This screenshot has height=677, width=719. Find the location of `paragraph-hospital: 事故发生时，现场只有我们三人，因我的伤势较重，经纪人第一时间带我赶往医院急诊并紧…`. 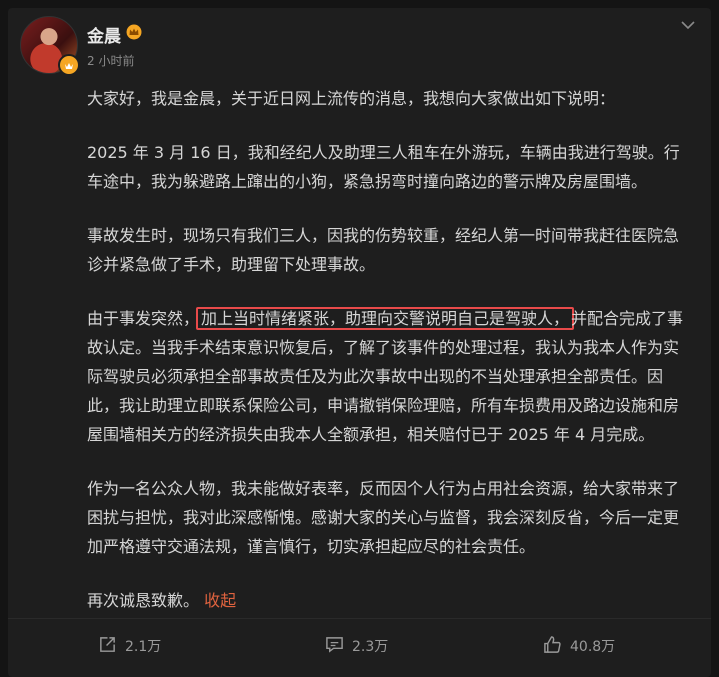

paragraph-hospital: 事故发生时，现场只有我们三人，因我的伤势较重，经纪人第一时间带我赶往医院急诊并紧… is located at coordinates (383, 250).